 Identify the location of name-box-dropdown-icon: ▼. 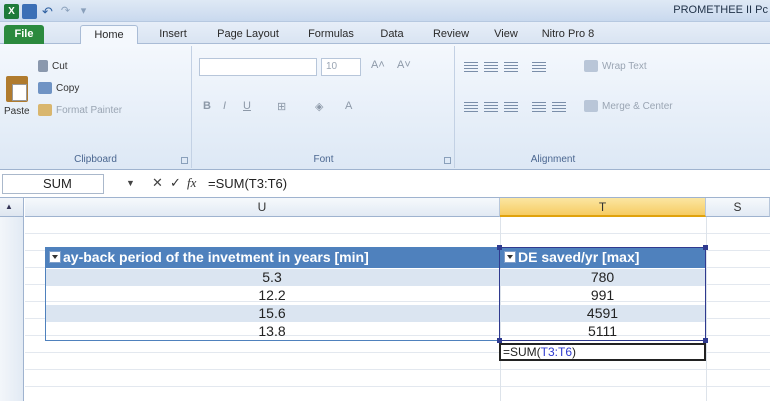
(130, 183).